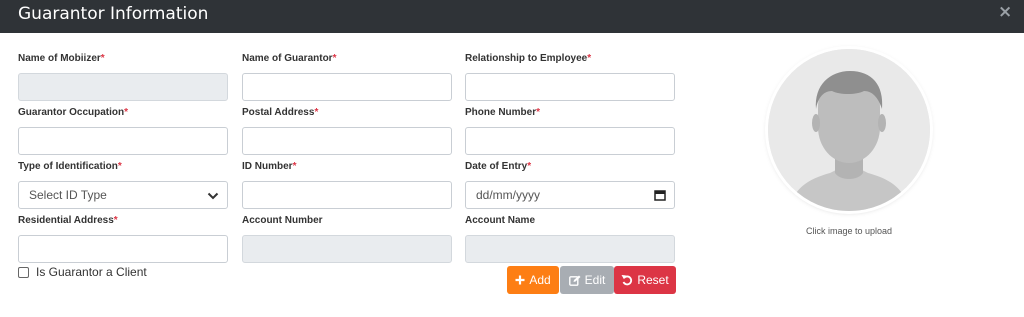  I want to click on mobilizer-input, so click(123, 87).